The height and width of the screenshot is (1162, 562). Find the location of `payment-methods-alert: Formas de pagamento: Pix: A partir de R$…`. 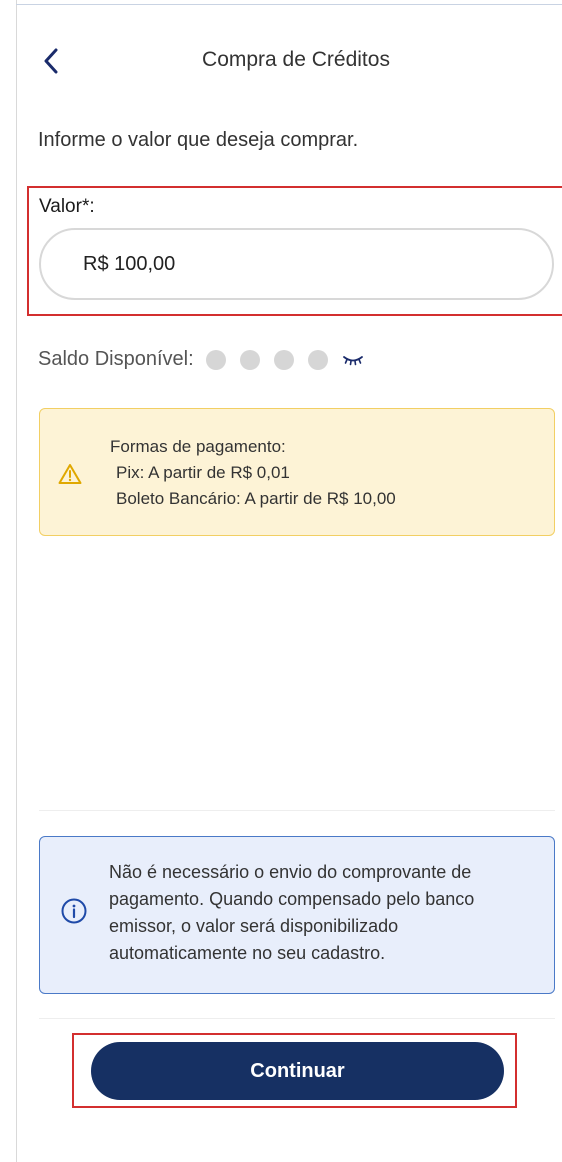

payment-methods-alert: Formas de pagamento: Pix: A partir de R$… is located at coordinates (297, 472).